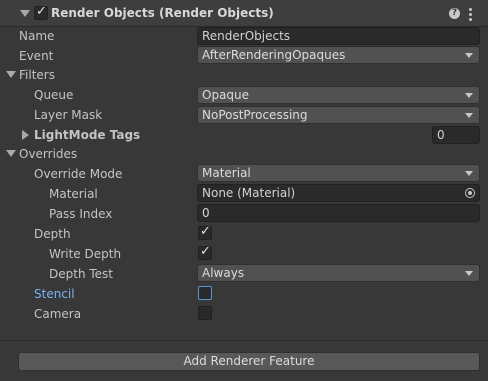 The image size is (488, 381). Describe the element at coordinates (338, 115) in the screenshot. I see `layer-mask-dropdown: NoPostProcessing` at that location.